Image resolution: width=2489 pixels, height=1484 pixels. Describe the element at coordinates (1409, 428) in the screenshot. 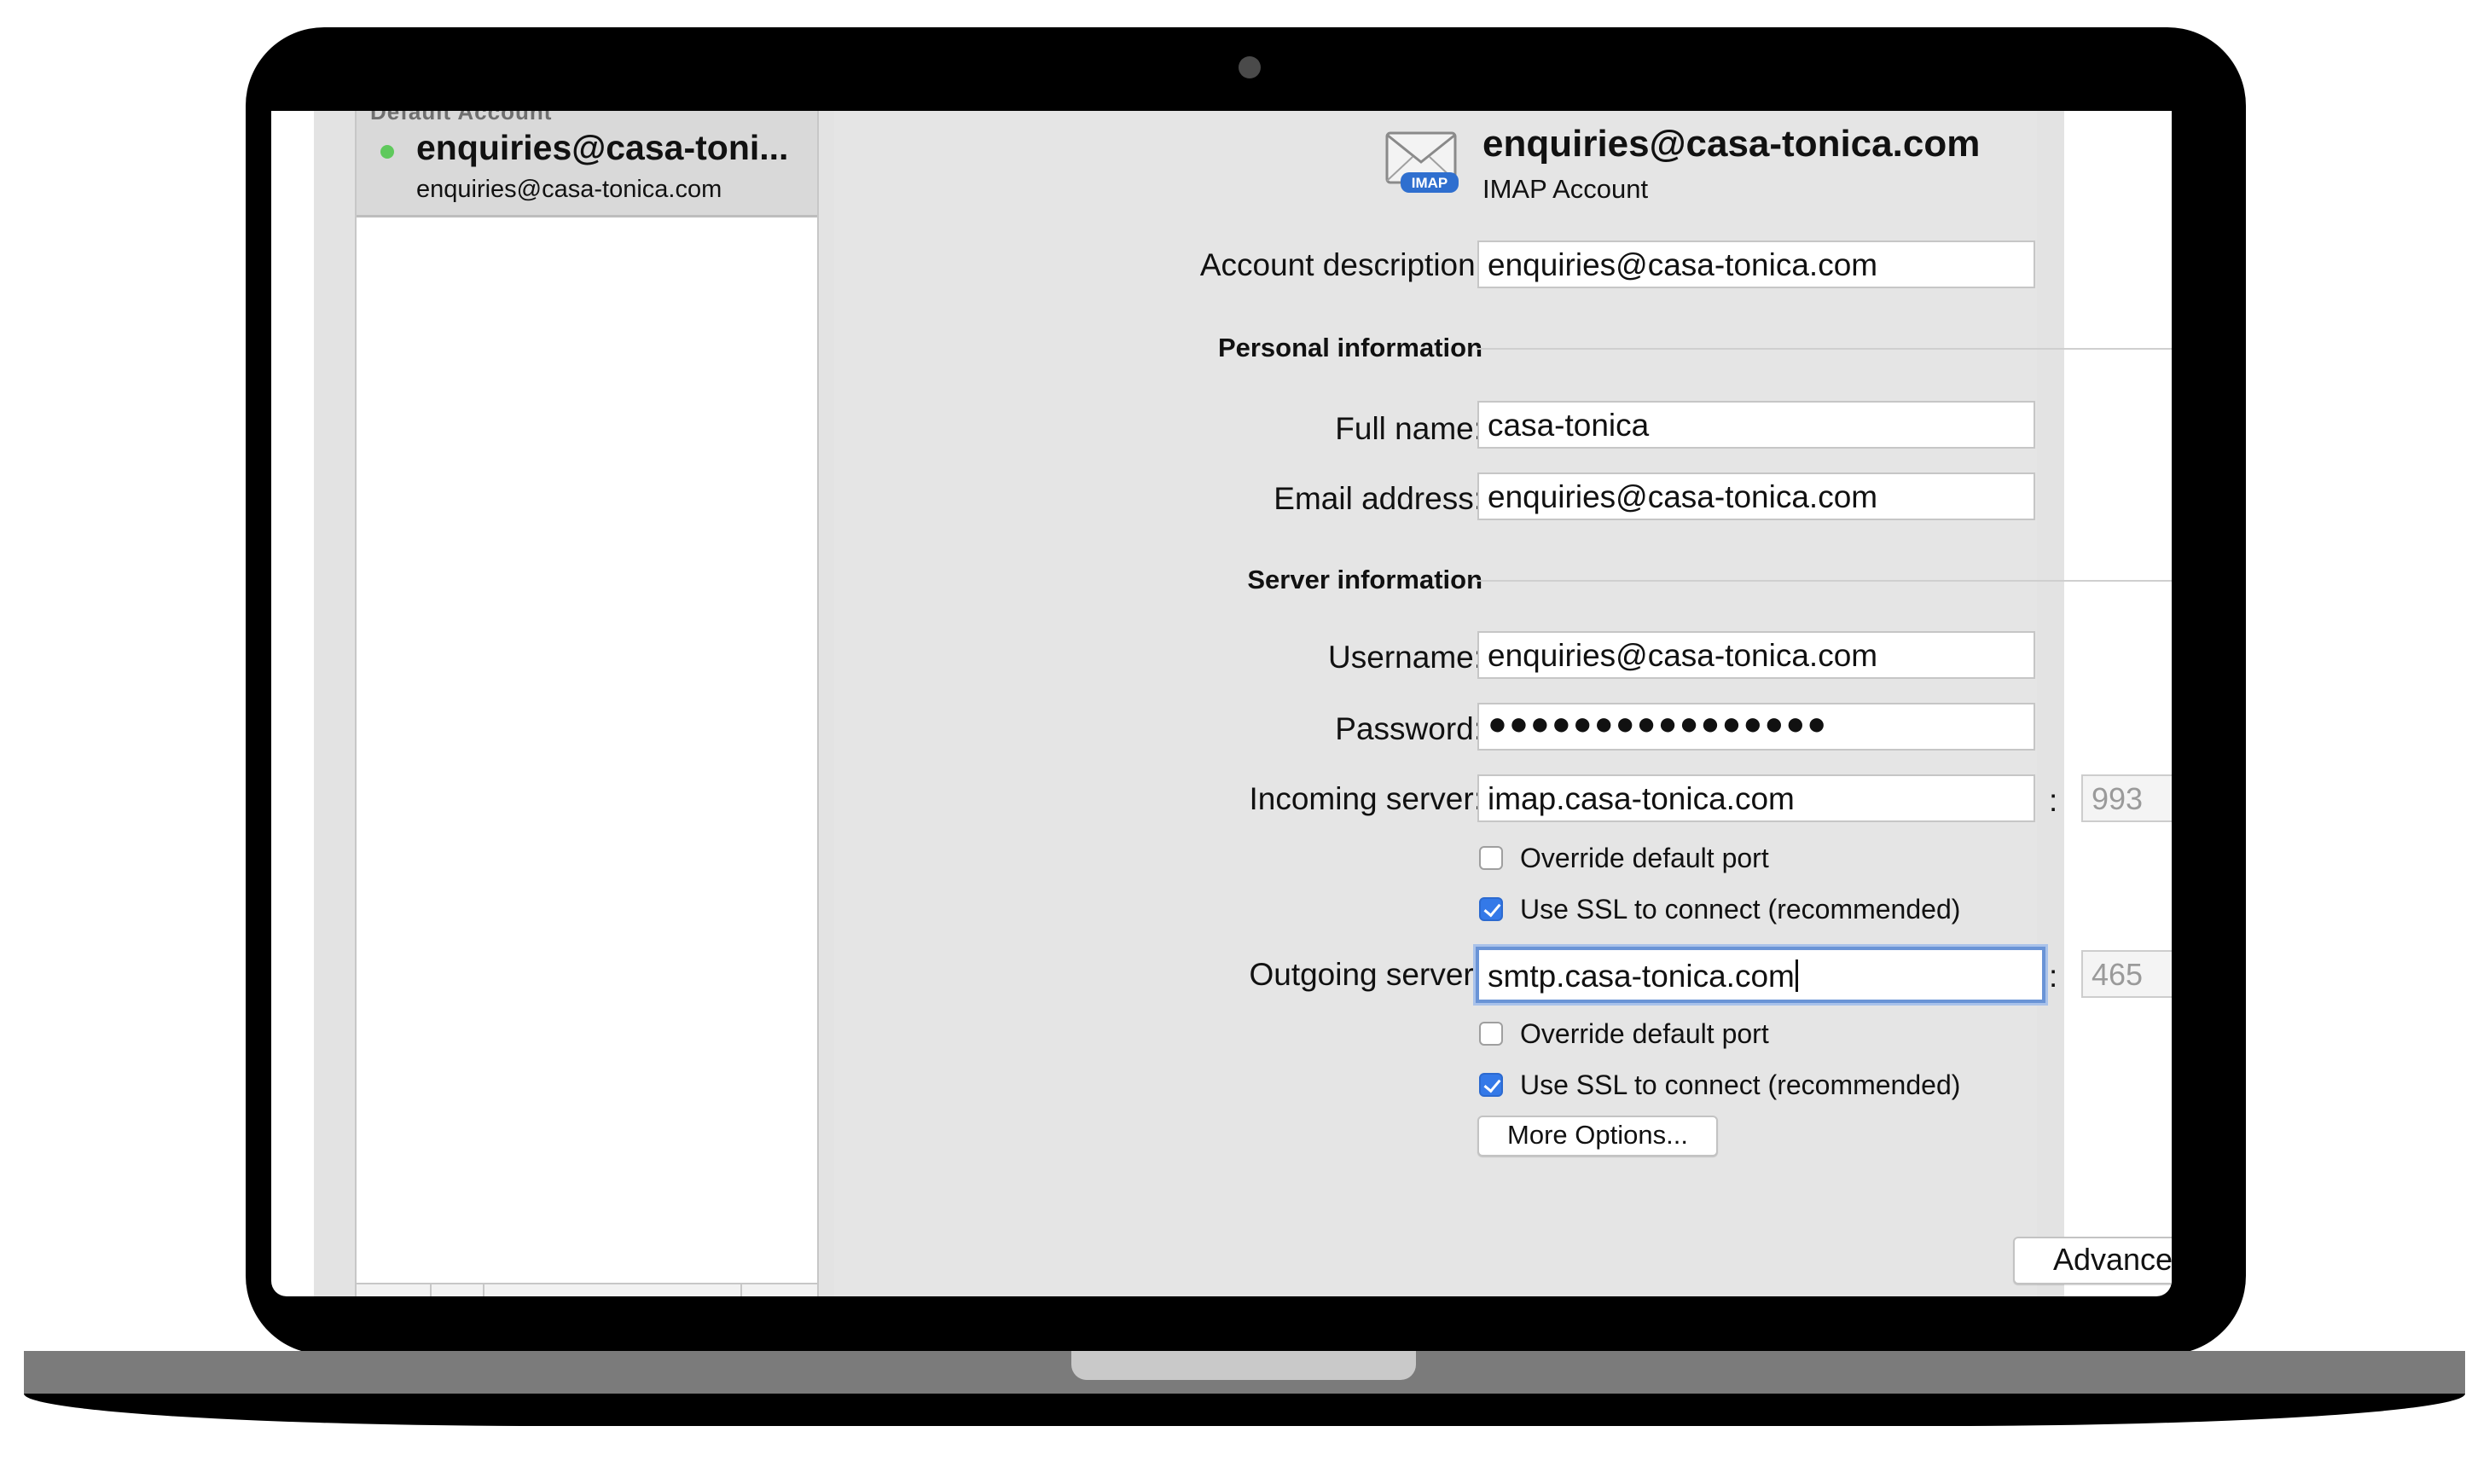

I see `full-name-label: Full name:` at that location.